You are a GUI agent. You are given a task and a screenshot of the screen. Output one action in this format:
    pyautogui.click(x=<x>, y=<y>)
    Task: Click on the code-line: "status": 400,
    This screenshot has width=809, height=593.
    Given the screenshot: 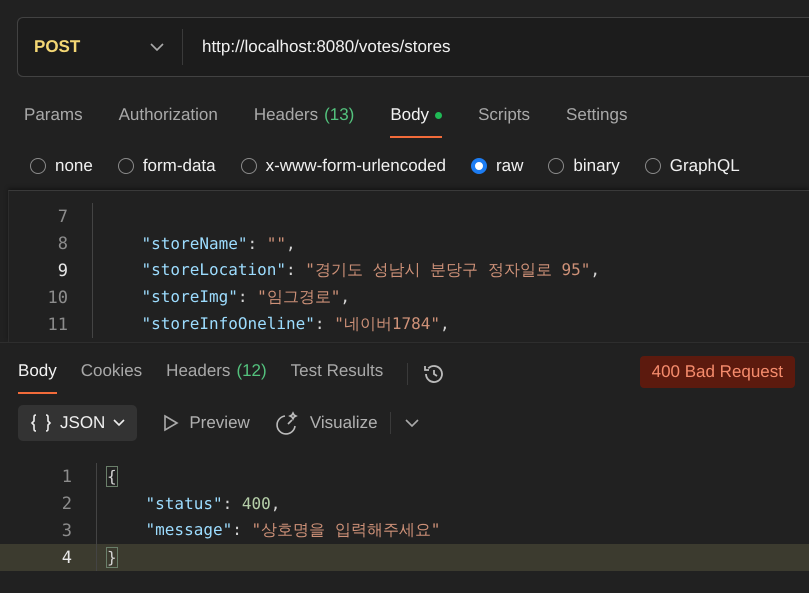 What is the action you would take?
    pyautogui.click(x=212, y=503)
    